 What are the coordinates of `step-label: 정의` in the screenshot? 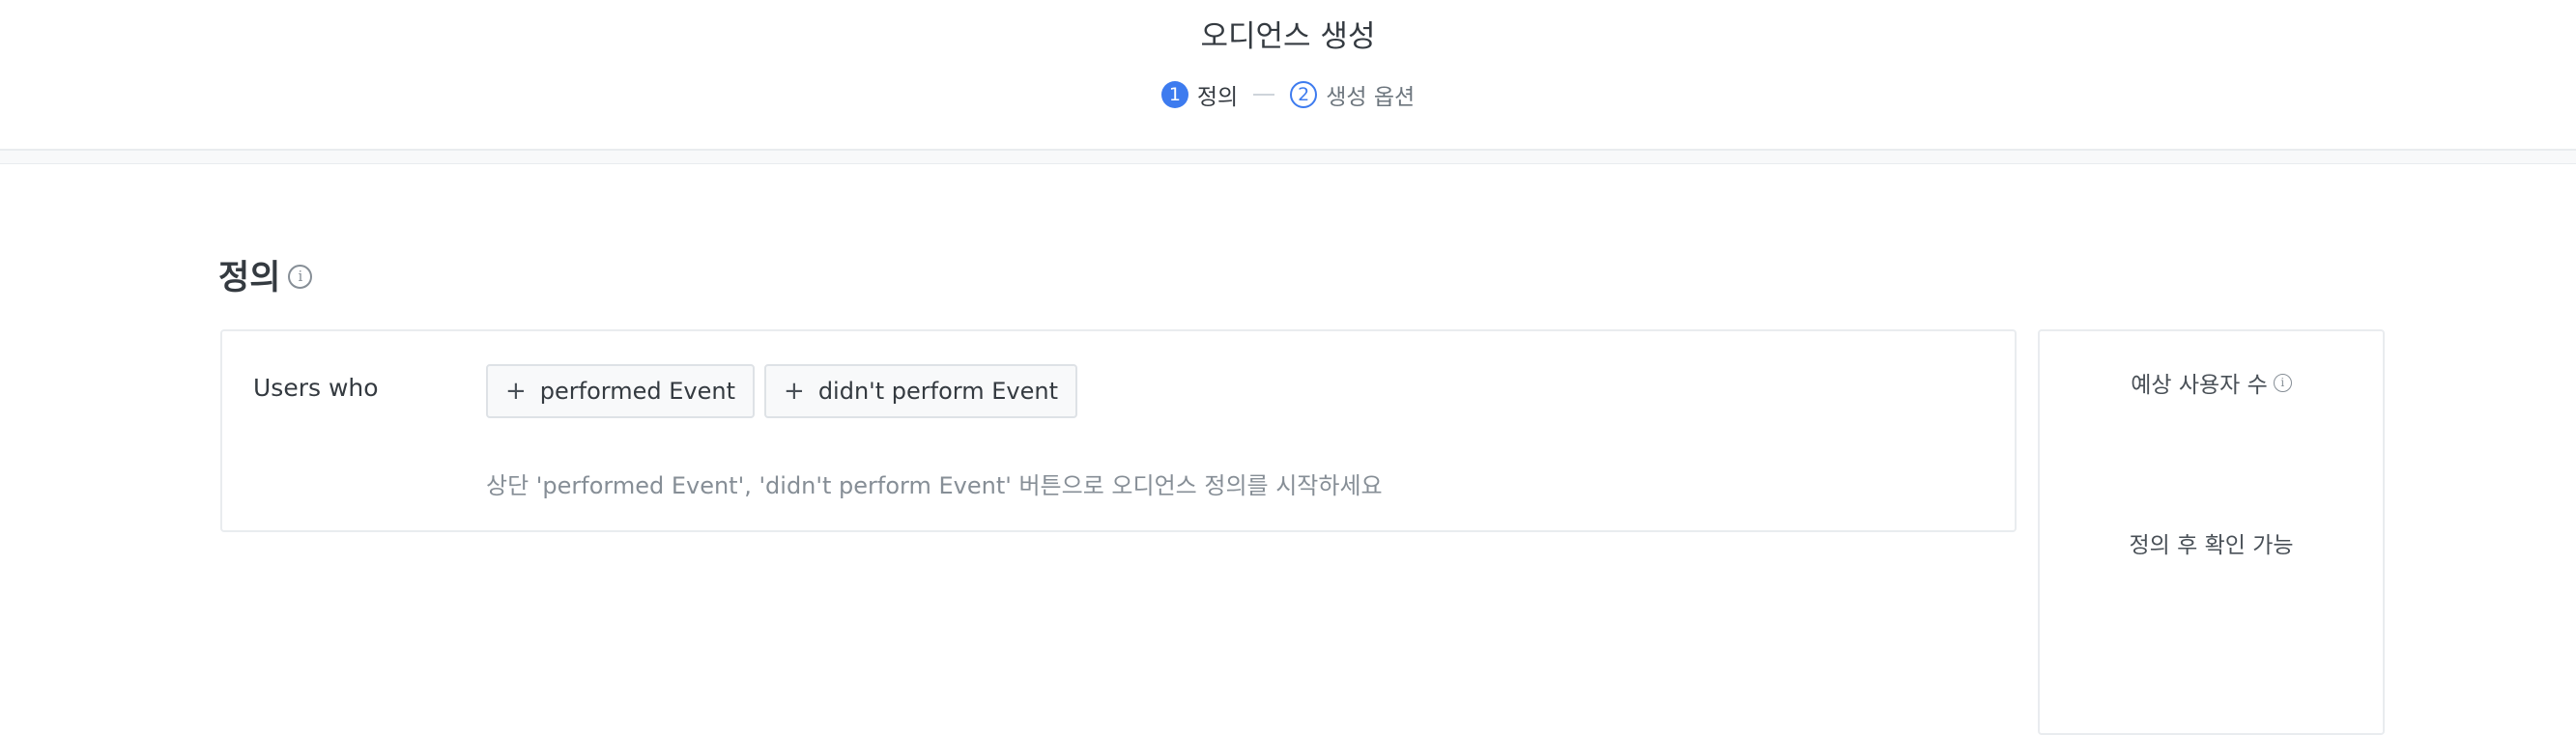 It's located at (1217, 97).